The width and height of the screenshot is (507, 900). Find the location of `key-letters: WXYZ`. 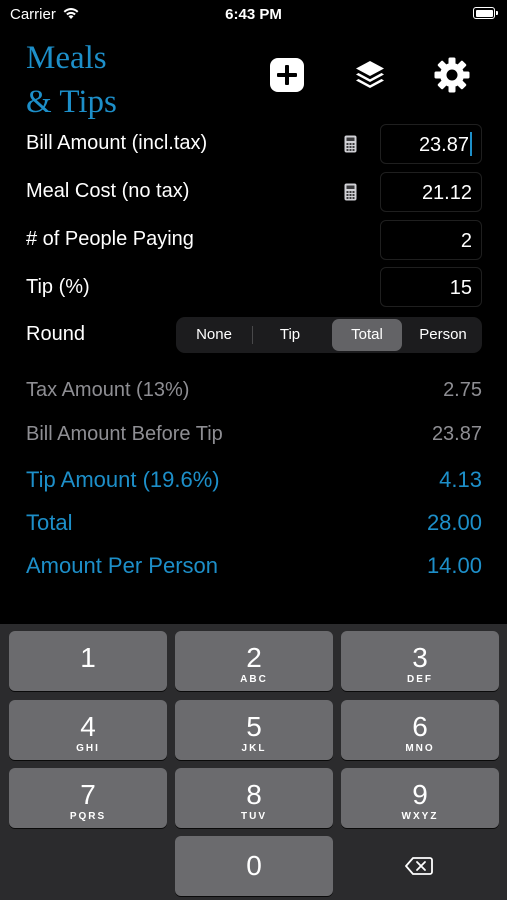

key-letters: WXYZ is located at coordinates (420, 816).